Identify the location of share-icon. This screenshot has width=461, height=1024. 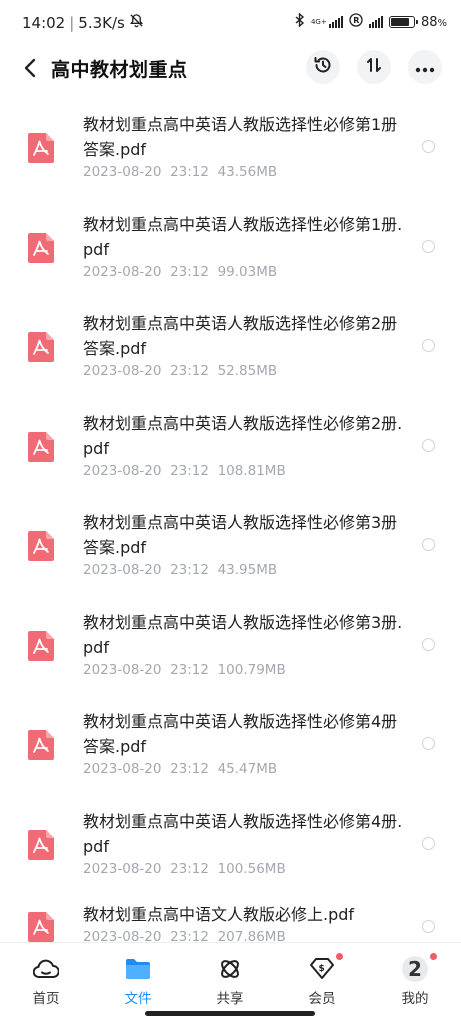
(230, 969).